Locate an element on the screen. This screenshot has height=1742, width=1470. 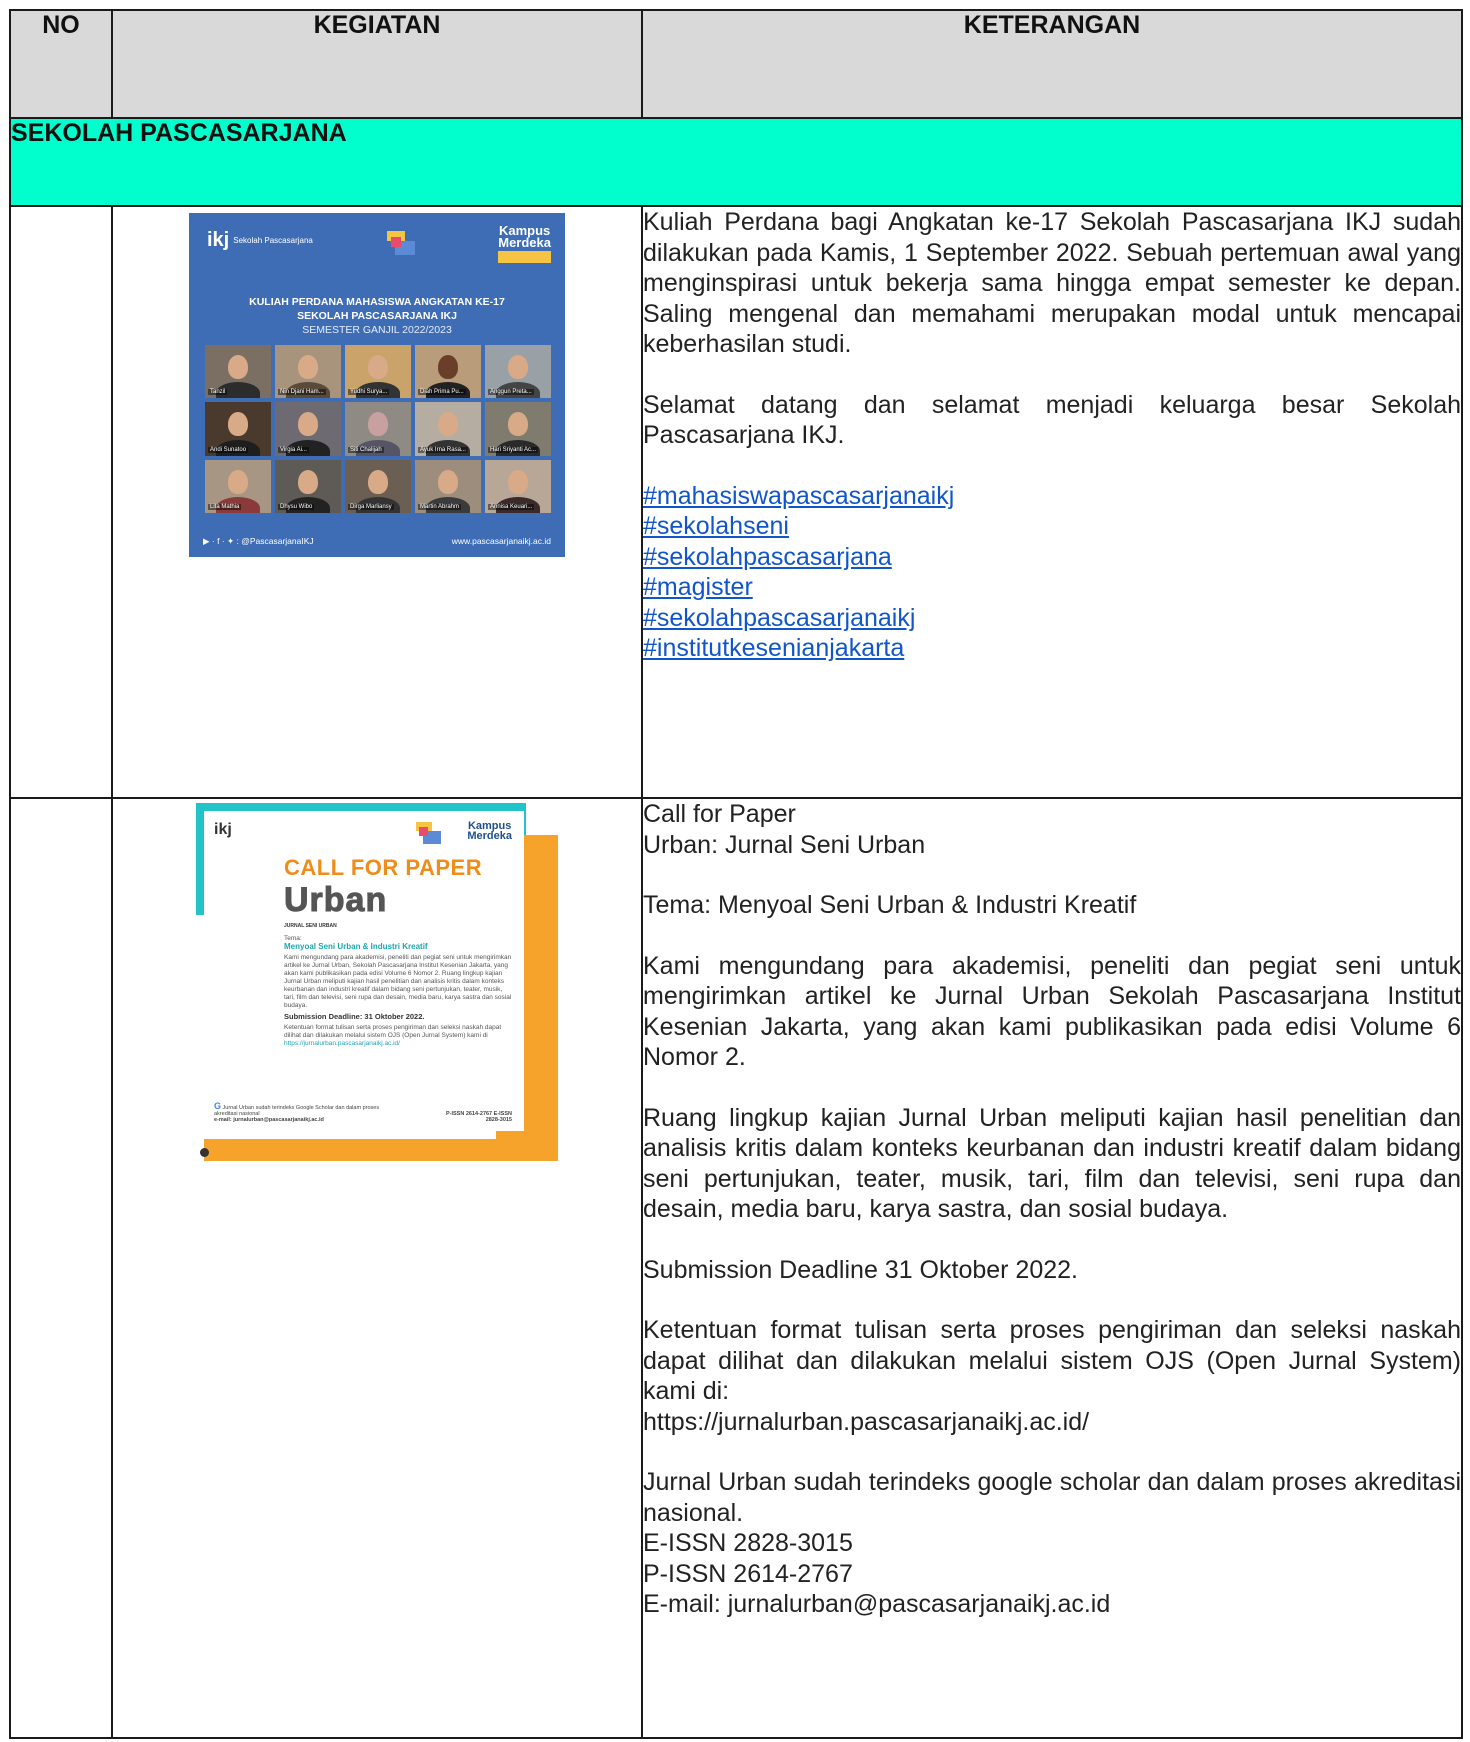
description-line: Call for Paper is located at coordinates (719, 814).